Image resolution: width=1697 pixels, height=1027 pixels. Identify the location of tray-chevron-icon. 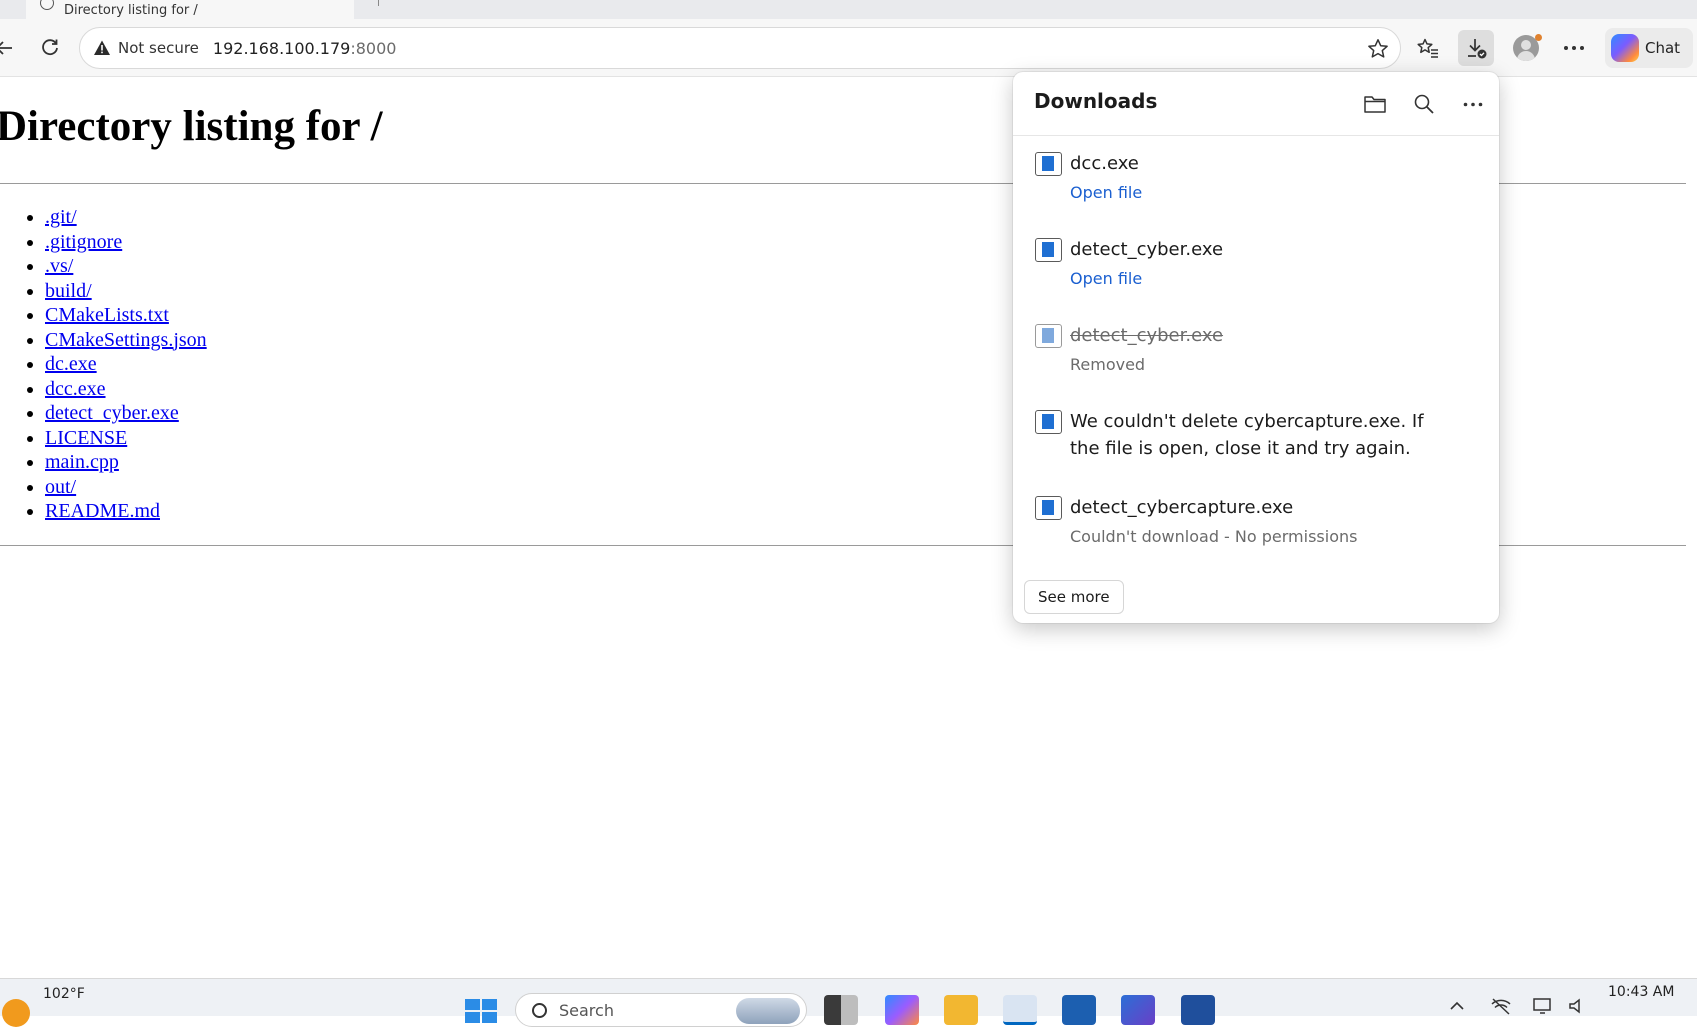
(1459, 1007).